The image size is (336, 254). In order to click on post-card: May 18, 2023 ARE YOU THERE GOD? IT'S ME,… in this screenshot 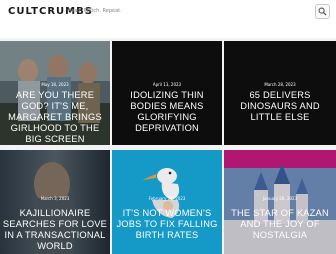, I will do `click(55, 93)`.